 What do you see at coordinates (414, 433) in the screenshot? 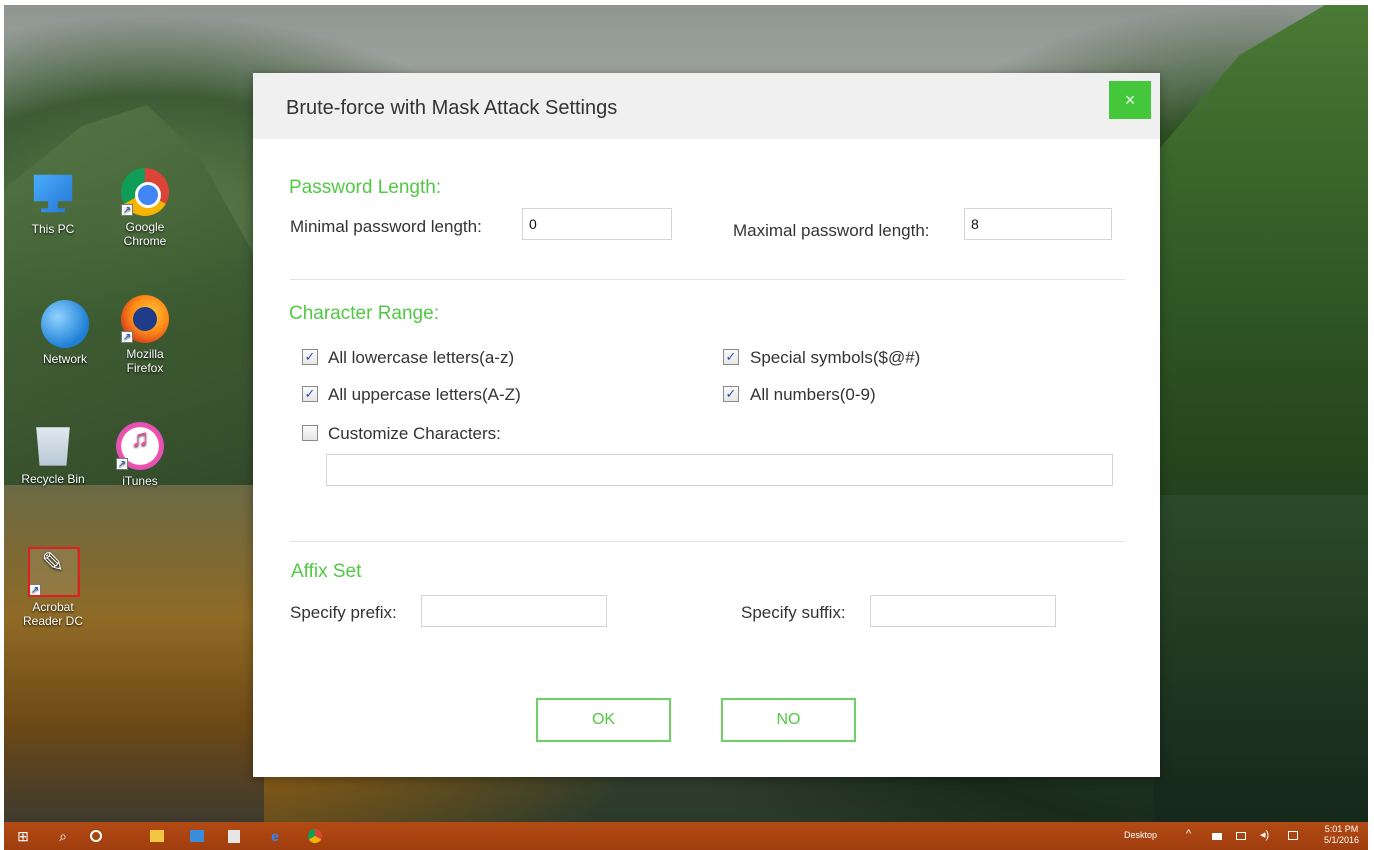
I see `customize-label: Customize Characters:` at bounding box center [414, 433].